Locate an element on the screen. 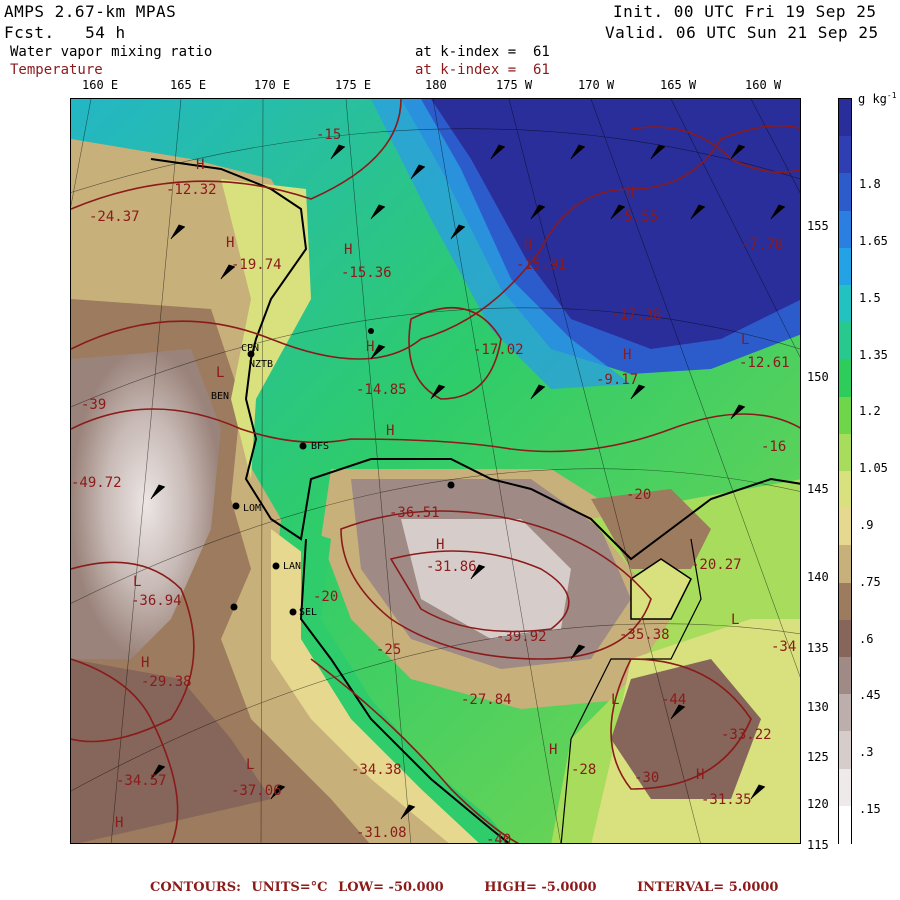  contour-label: -44 is located at coordinates (673, 700).